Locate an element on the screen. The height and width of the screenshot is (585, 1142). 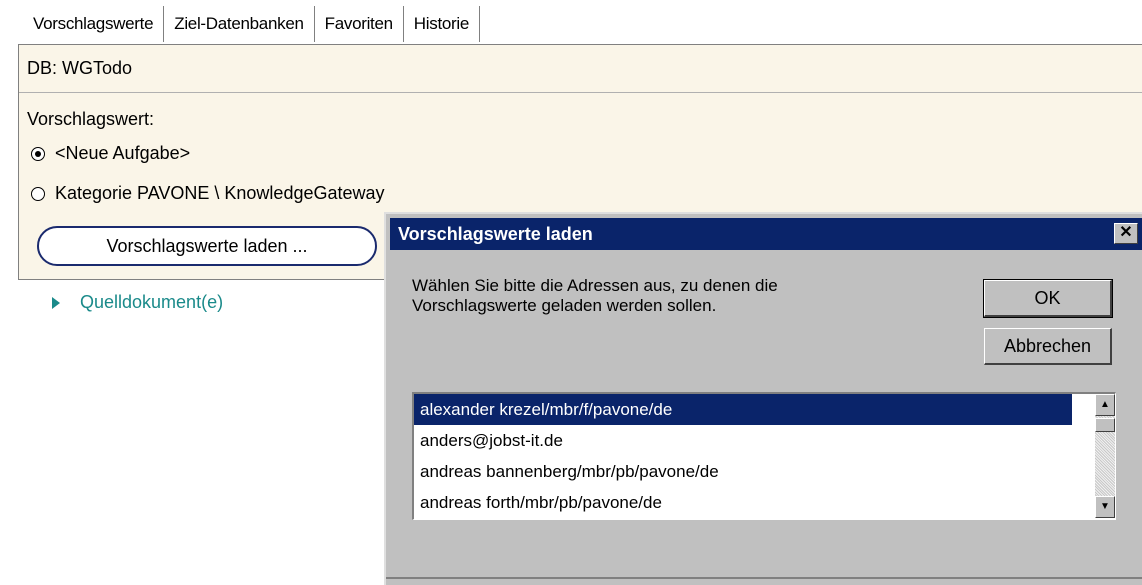
tab-ziel-datenbanken: Ziel-Datenbanken is located at coordinates (238, 24).